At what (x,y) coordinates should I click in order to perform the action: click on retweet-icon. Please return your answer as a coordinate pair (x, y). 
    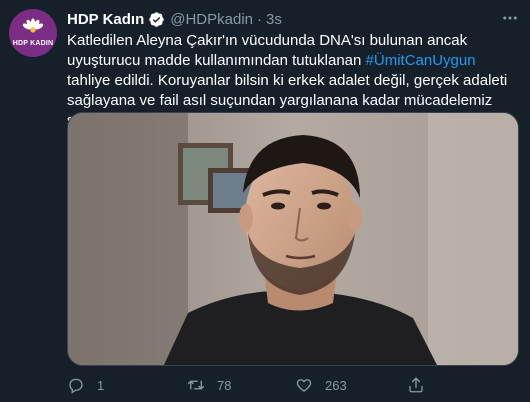
    Looking at the image, I should click on (196, 385).